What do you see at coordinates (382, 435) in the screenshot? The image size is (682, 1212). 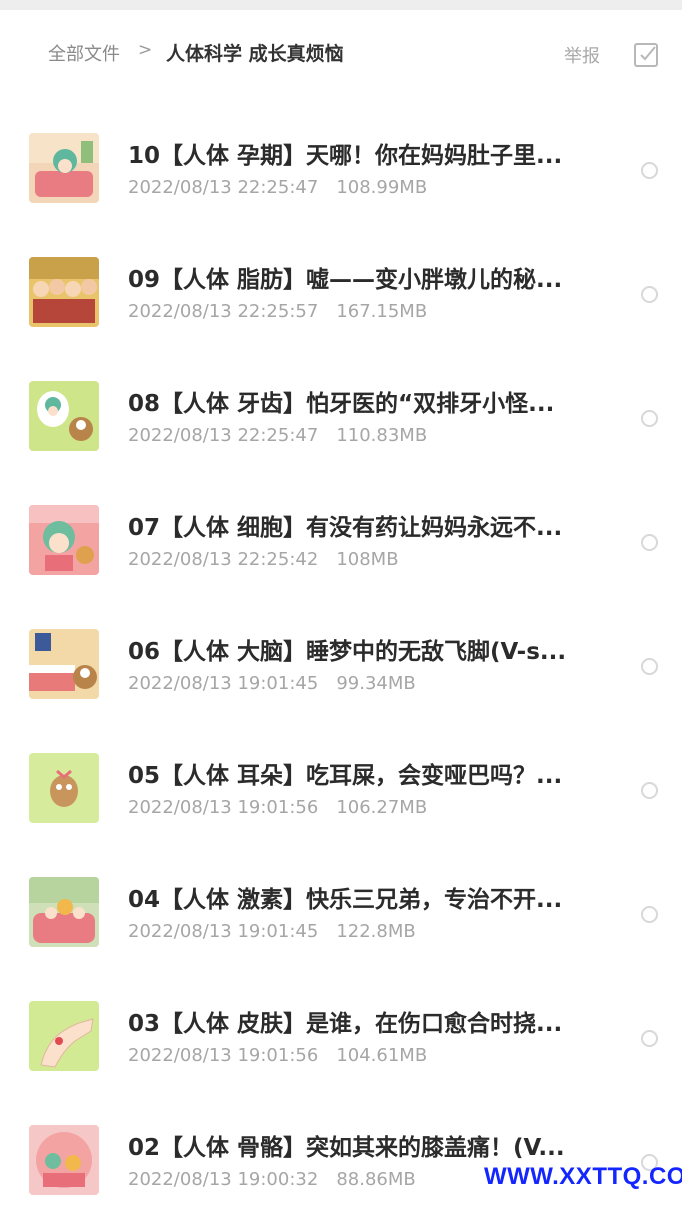 I see `file-size: 110.83MB` at bounding box center [382, 435].